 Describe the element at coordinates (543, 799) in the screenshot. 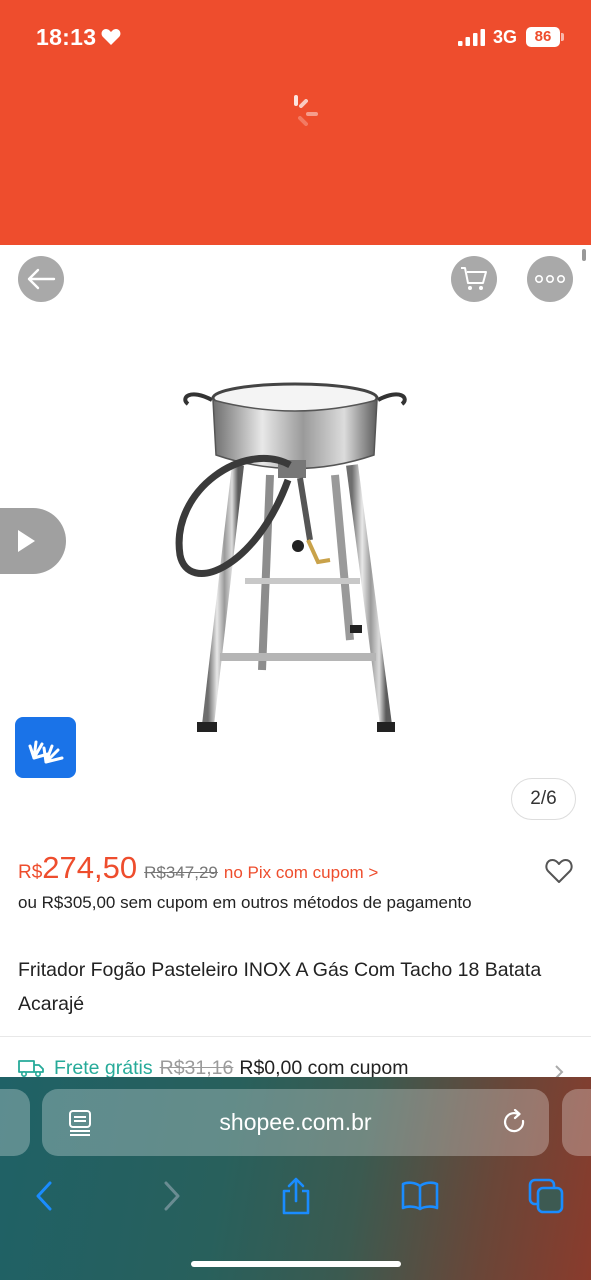

I see `image-counter: 2/6` at that location.